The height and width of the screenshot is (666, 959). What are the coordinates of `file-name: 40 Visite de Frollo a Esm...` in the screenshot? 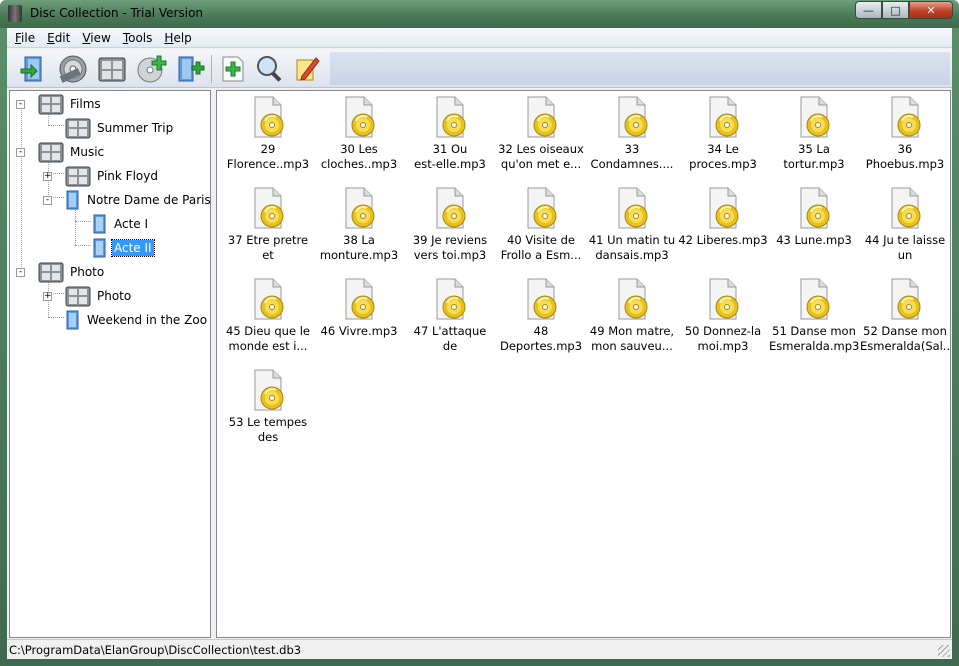 It's located at (541, 248).